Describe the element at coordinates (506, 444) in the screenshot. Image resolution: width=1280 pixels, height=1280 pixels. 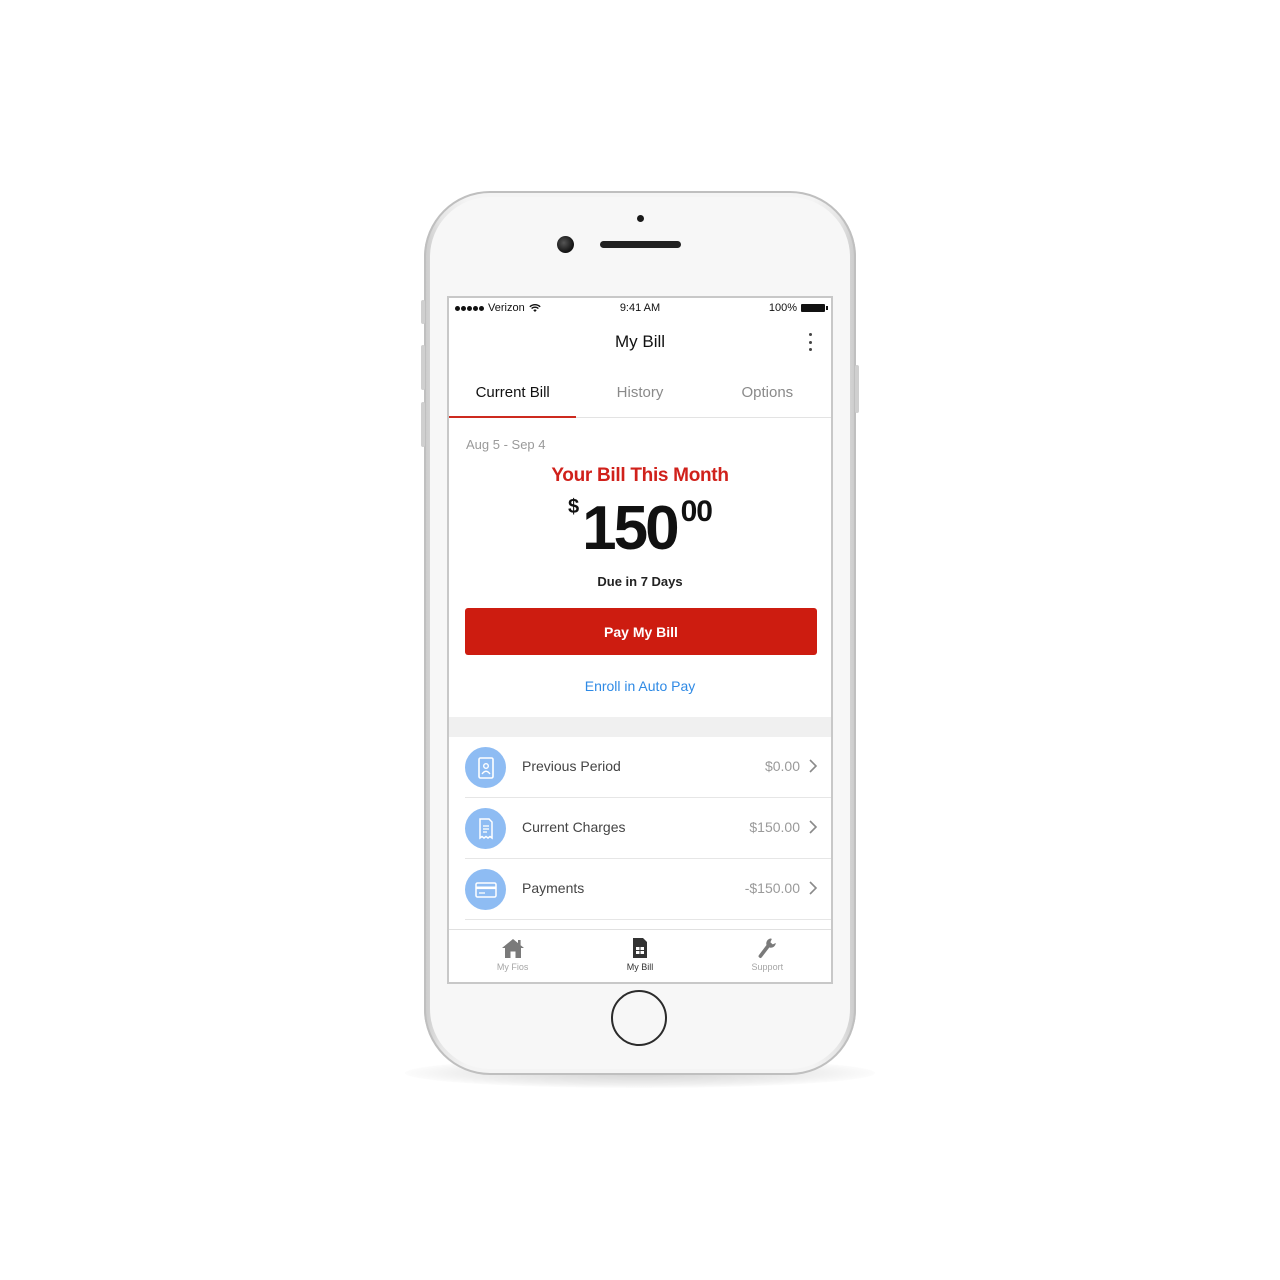
I see `billing-period: Aug 5 - Sep 4` at that location.